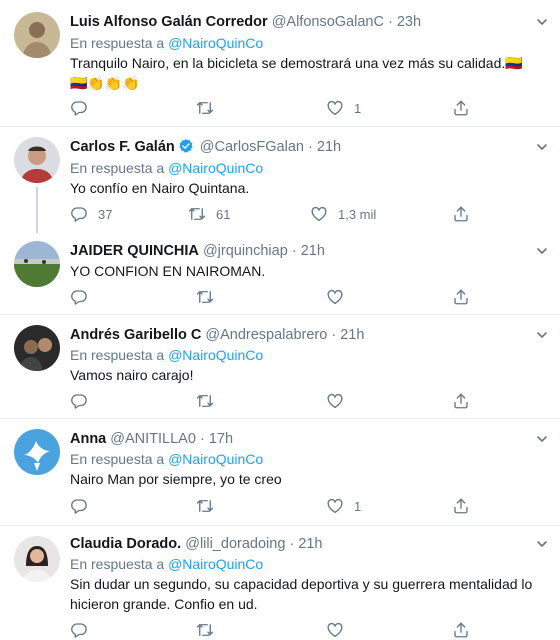 The height and width of the screenshot is (640, 560). What do you see at coordinates (105, 214) in the screenshot?
I see `reply-count: 37` at bounding box center [105, 214].